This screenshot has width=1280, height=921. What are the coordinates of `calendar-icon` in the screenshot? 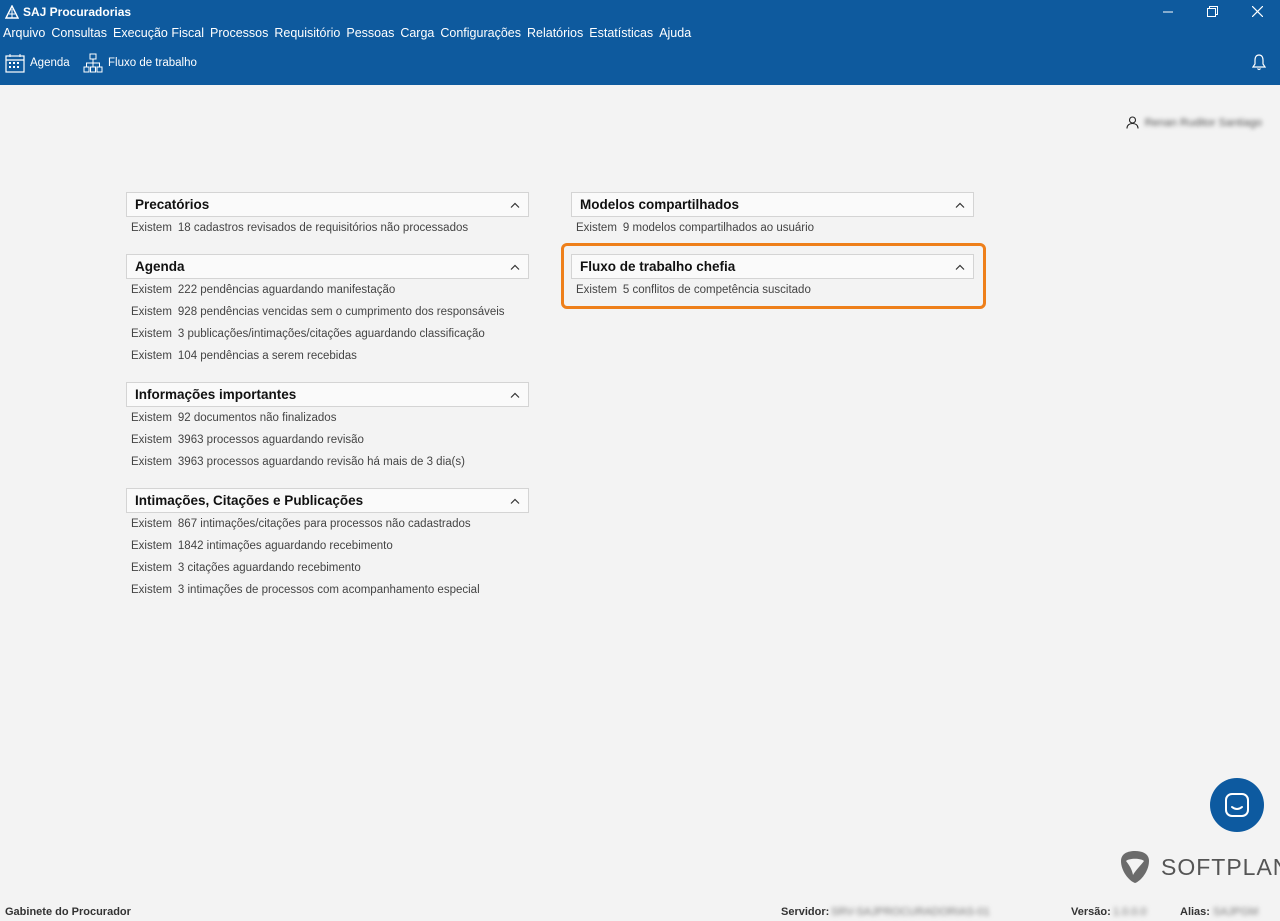 It's located at (15, 63).